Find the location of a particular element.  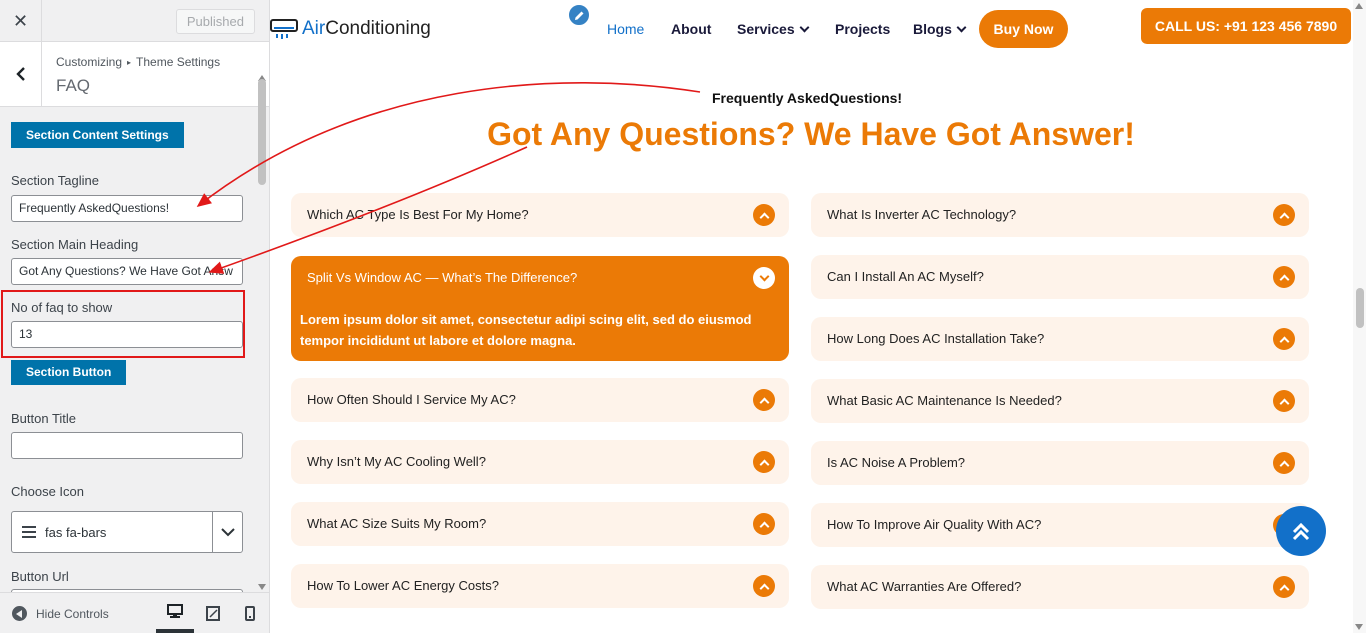

section-button-button: Section Button is located at coordinates (69, 372).